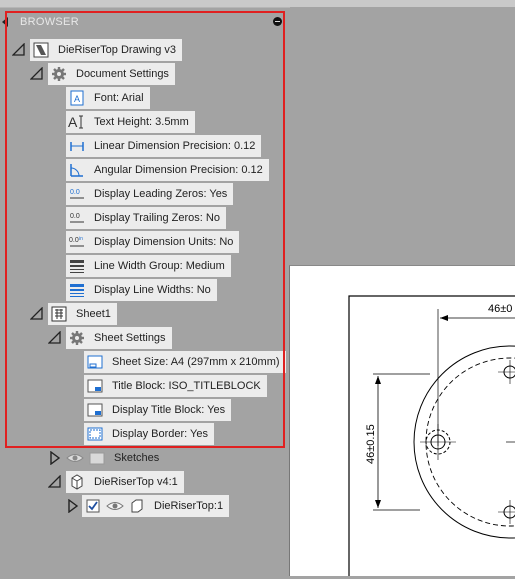 The image size is (515, 579). I want to click on setting-label: Display Title Block: Yes, so click(169, 410).